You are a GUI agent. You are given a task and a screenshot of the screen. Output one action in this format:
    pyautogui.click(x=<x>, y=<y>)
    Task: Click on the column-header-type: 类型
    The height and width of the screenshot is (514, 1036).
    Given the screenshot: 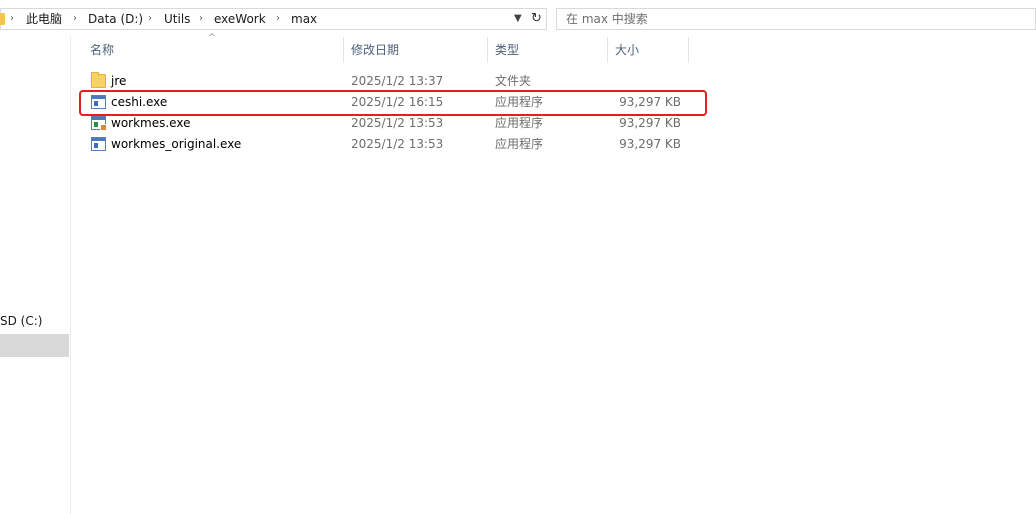 What is the action you would take?
    pyautogui.click(x=507, y=50)
    